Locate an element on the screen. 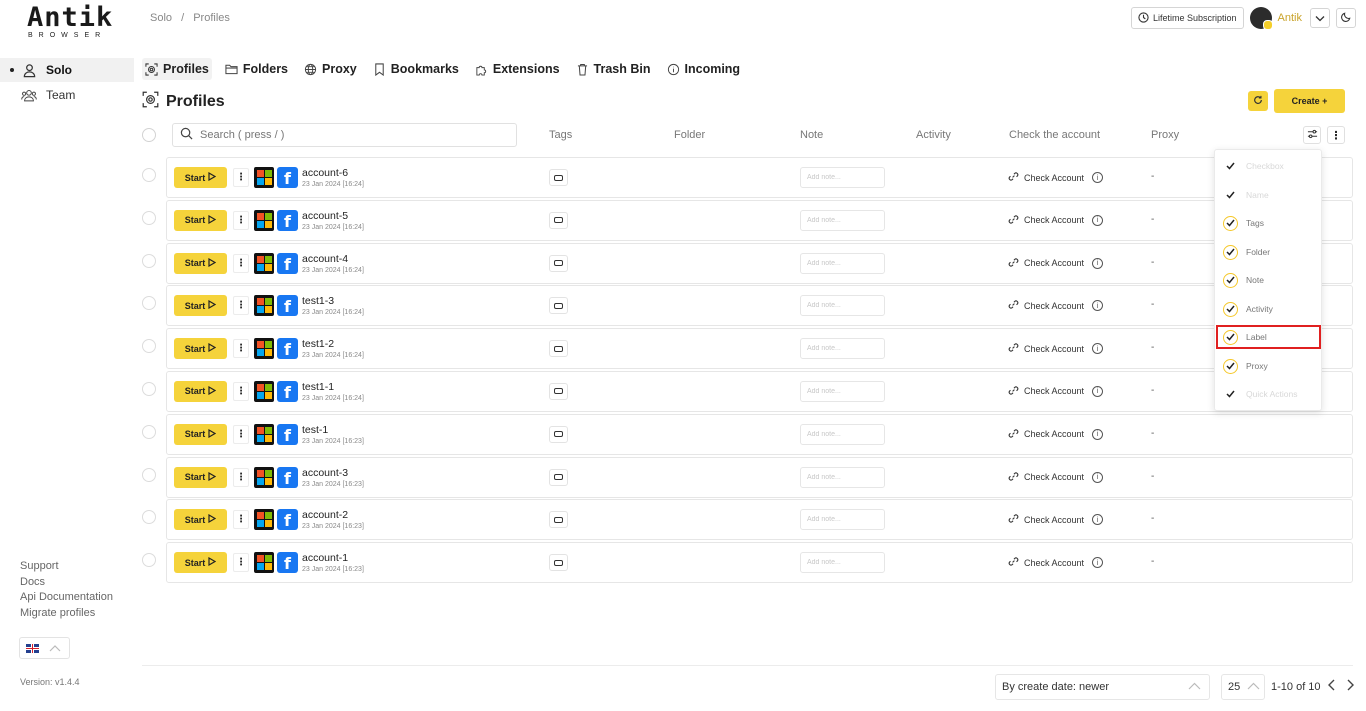 Image resolution: width=1366 pixels, height=711 pixels. profile-name: account-6 is located at coordinates (325, 173).